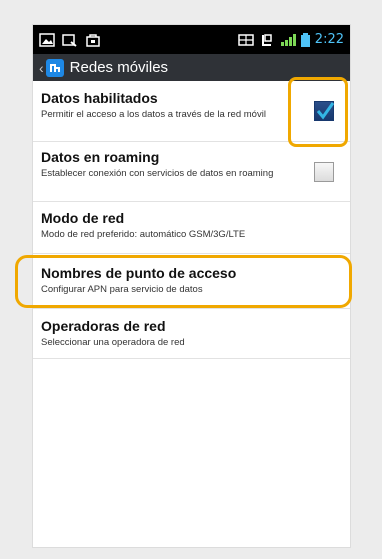 Image resolution: width=382 pixels, height=559 pixels. Describe the element at coordinates (305, 39) in the screenshot. I see `battery-icon` at that location.